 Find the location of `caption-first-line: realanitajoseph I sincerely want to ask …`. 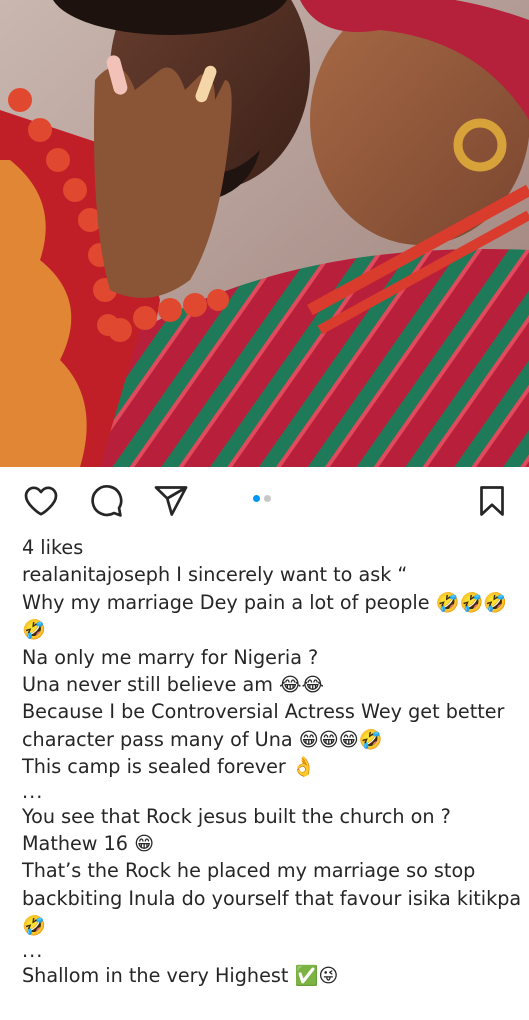

caption-first-line: realanitajoseph I sincerely want to ask … is located at coordinates (272, 574).